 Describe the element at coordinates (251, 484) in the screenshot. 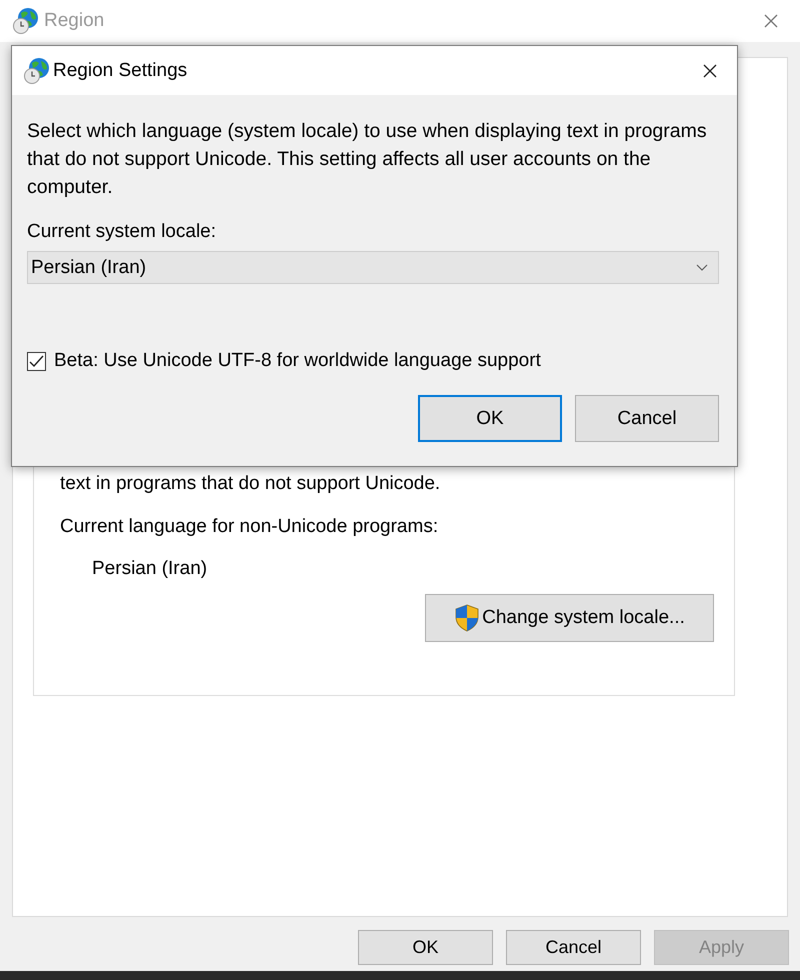

I see `description-text: text in programs that do not support Unicode.` at that location.